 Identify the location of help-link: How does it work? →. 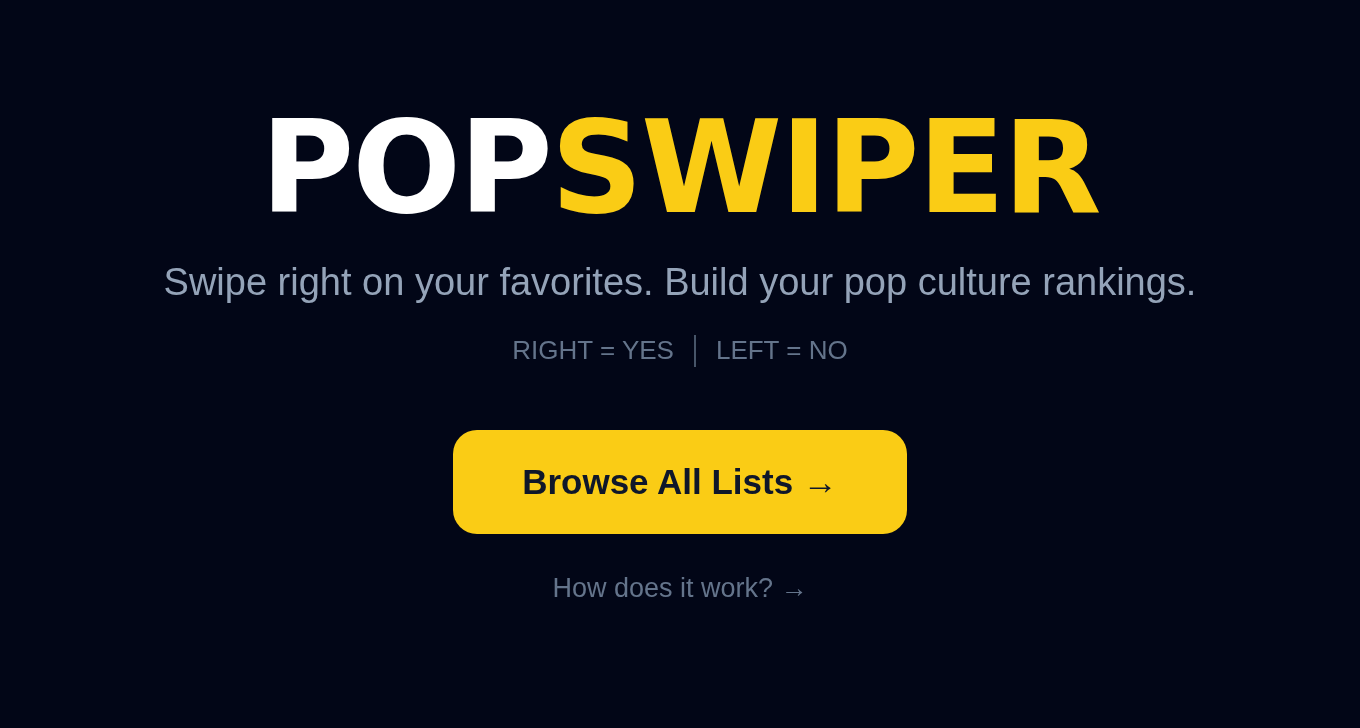
(680, 588).